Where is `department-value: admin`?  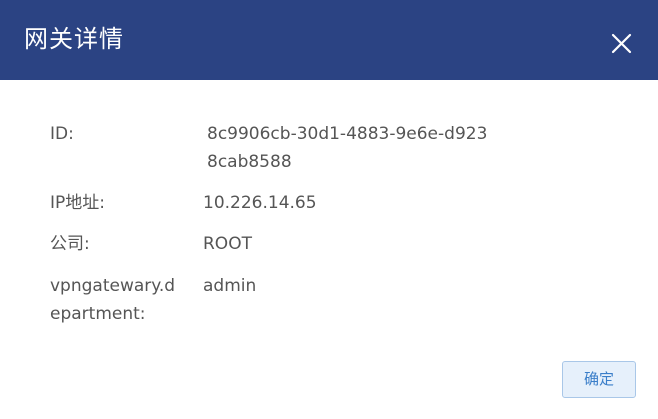 department-value: admin is located at coordinates (230, 286).